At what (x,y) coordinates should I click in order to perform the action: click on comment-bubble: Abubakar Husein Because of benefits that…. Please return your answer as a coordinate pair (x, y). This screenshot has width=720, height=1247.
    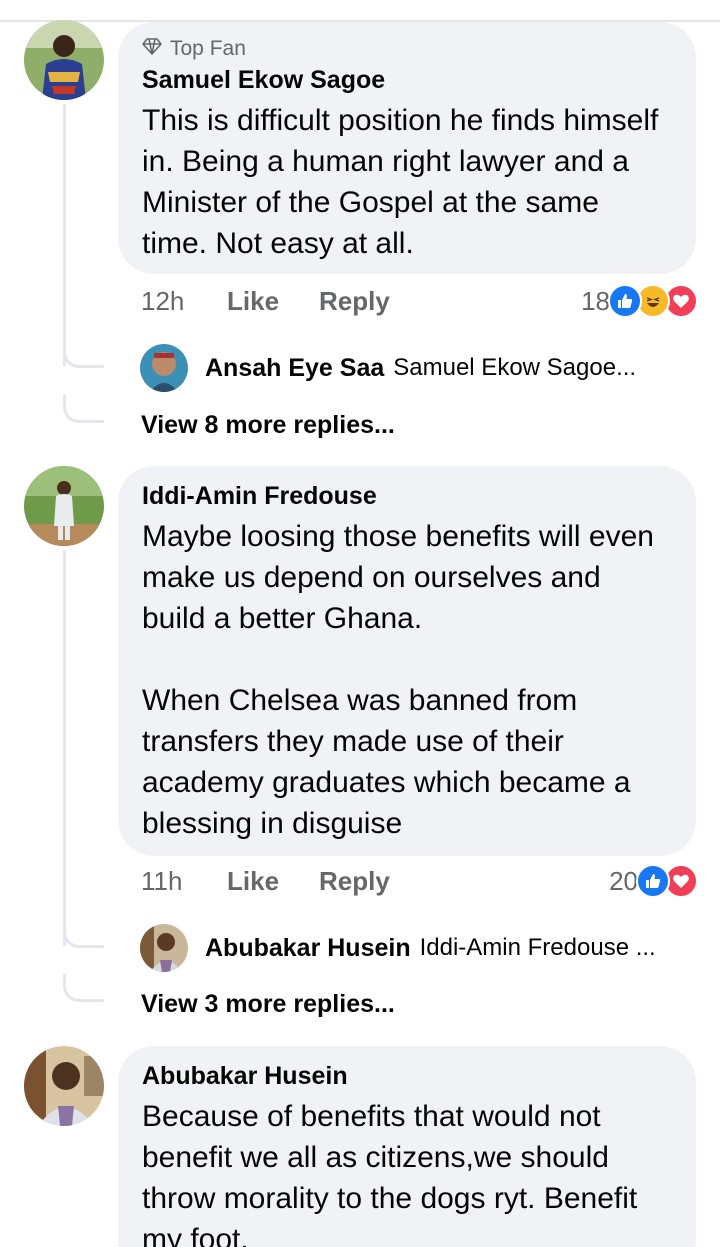
    Looking at the image, I should click on (407, 1146).